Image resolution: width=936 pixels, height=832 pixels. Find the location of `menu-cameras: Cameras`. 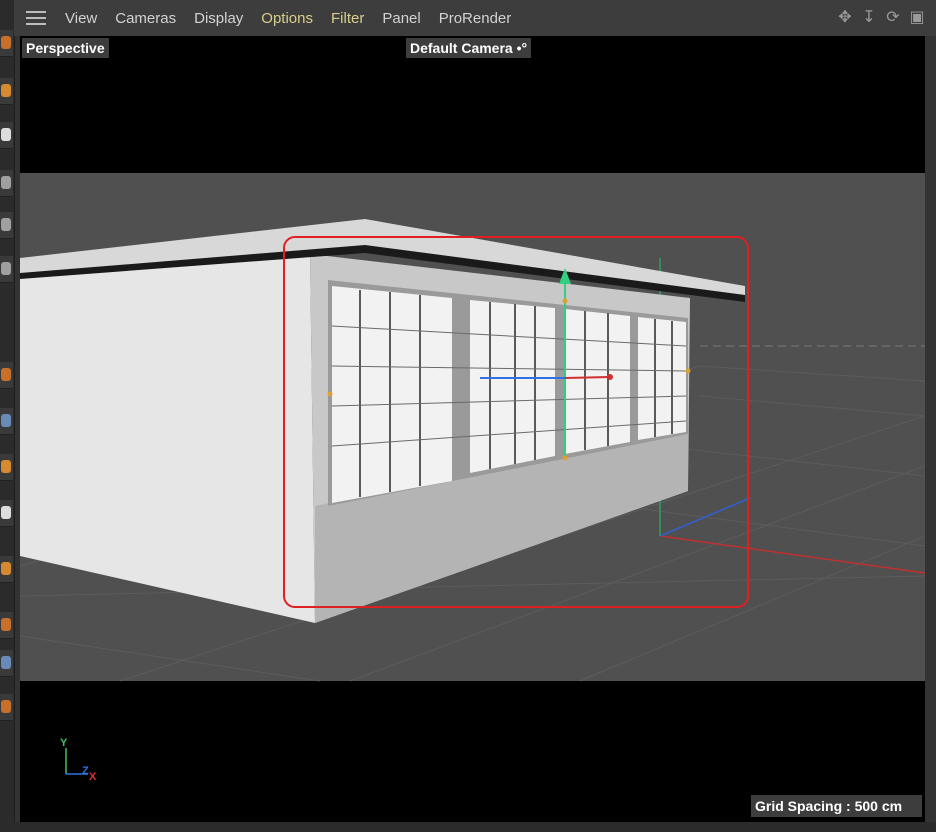

menu-cameras: Cameras is located at coordinates (145, 18).